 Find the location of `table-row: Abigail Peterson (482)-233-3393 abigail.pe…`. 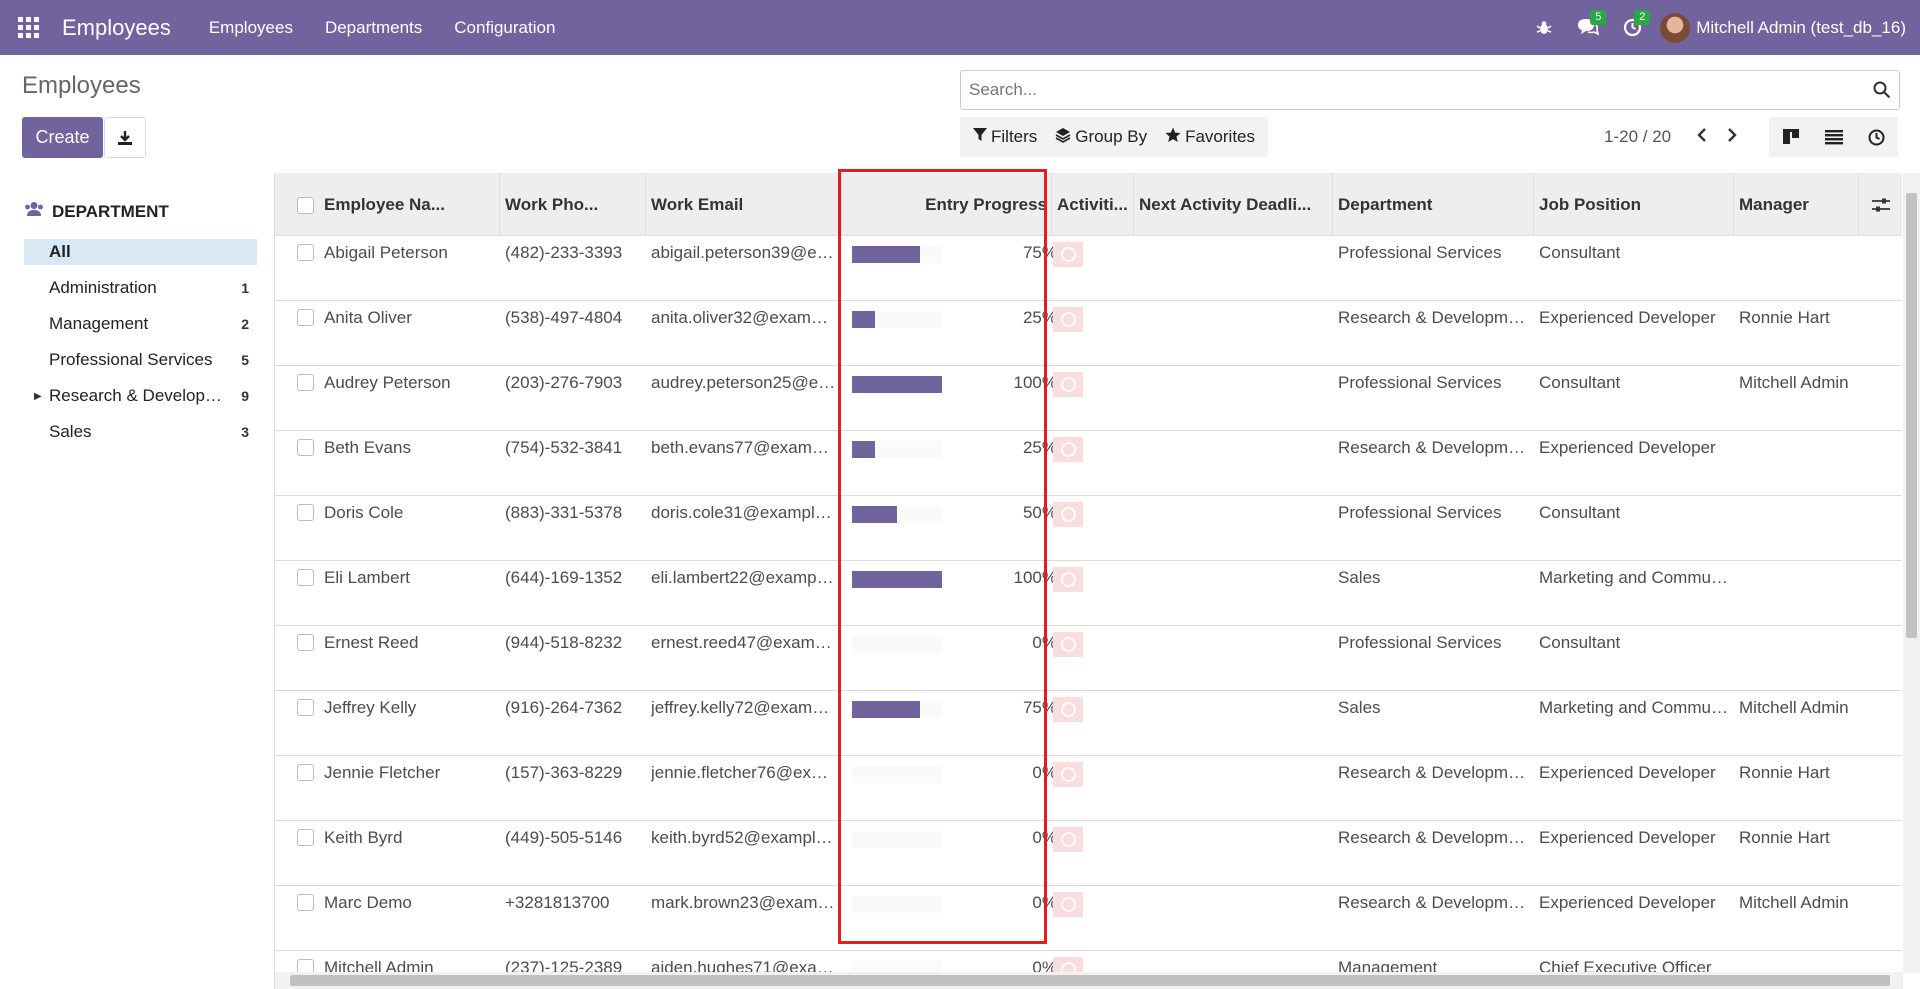

table-row: Abigail Peterson (482)-233-3393 abigail.pe… is located at coordinates (1088, 268).